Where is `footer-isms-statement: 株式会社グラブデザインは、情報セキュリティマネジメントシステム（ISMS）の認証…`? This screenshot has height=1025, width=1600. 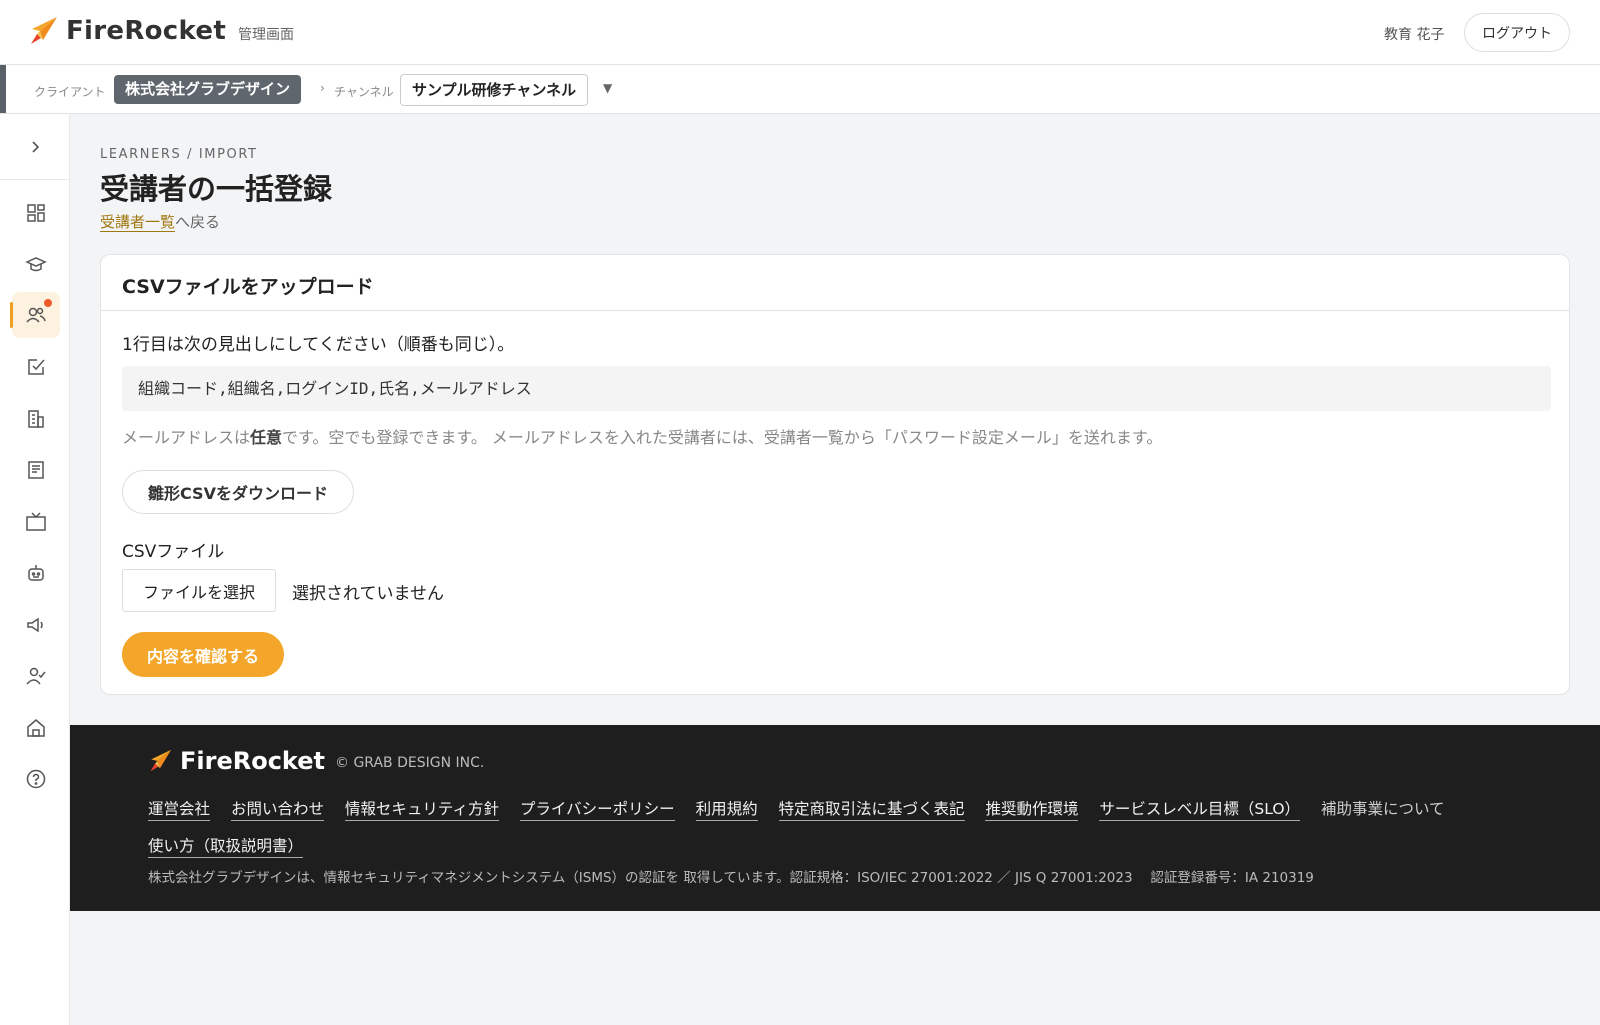
footer-isms-statement: 株式会社グラブデザインは、情報セキュリティマネジメントシステム（ISMS）の認証… is located at coordinates (731, 878).